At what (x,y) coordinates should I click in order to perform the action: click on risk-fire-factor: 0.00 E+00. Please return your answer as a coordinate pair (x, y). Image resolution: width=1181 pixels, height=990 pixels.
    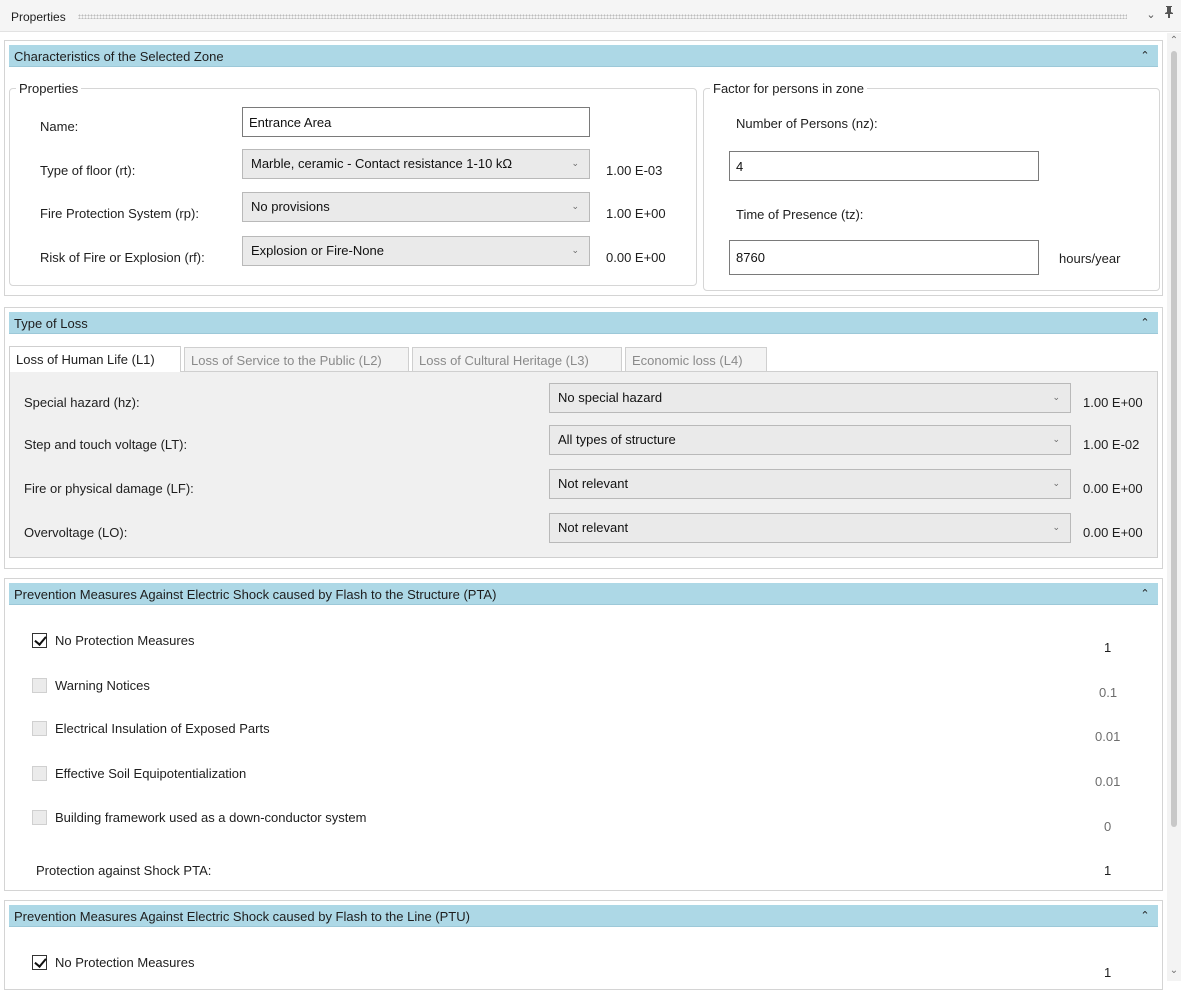
    Looking at the image, I should click on (636, 257).